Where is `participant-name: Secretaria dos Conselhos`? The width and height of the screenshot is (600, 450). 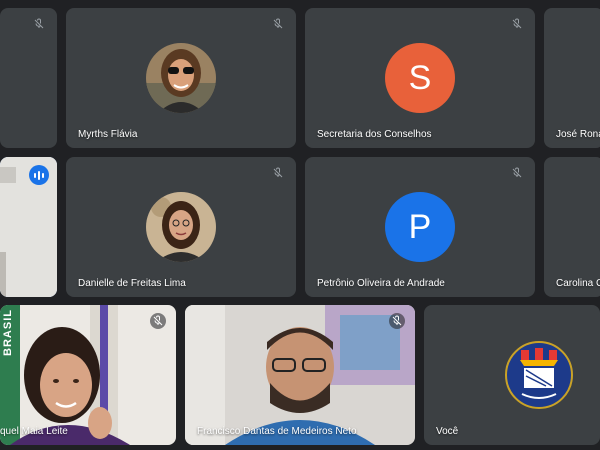
participant-name: Secretaria dos Conselhos is located at coordinates (374, 134).